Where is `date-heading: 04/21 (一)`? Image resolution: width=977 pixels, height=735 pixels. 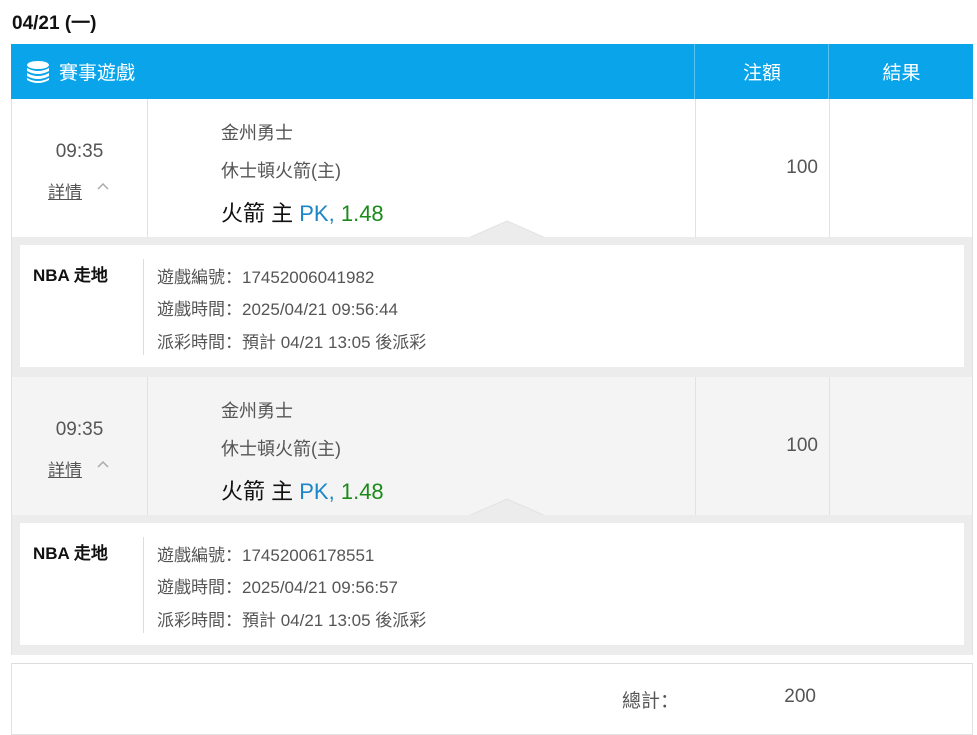
date-heading: 04/21 (一) is located at coordinates (54, 23).